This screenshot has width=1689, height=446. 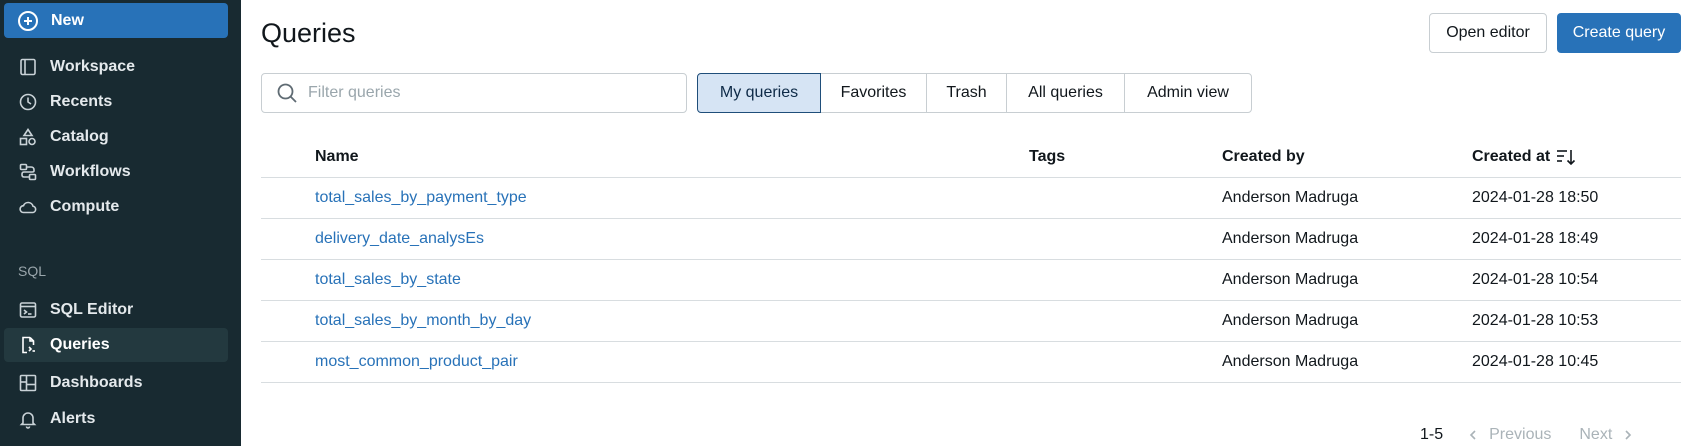 I want to click on open-editor-button: Open editor, so click(x=1488, y=33).